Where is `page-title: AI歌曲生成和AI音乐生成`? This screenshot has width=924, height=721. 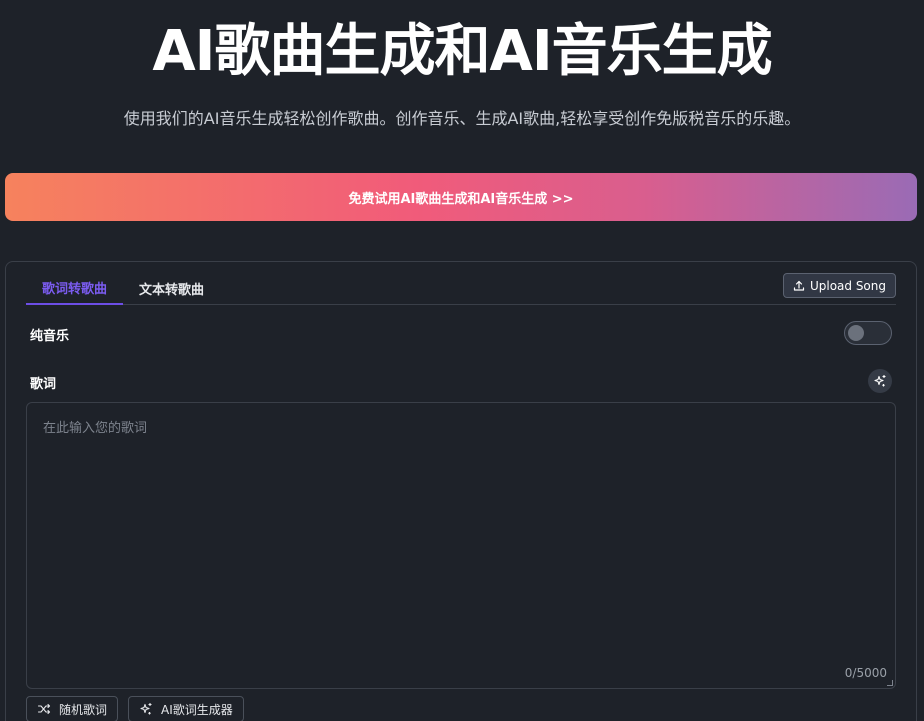
page-title: AI歌曲生成和AI音乐生成 is located at coordinates (462, 51).